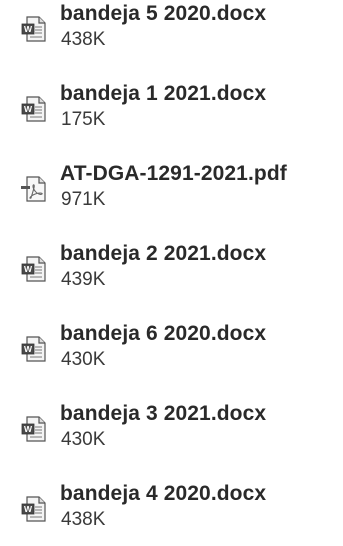  I want to click on attachment-file-name: bandeja 4 2020.docx, so click(163, 494).